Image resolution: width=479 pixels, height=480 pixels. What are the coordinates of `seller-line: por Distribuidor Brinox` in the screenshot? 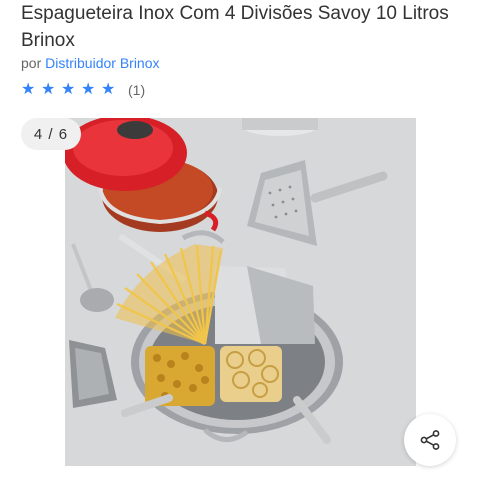 It's located at (90, 63).